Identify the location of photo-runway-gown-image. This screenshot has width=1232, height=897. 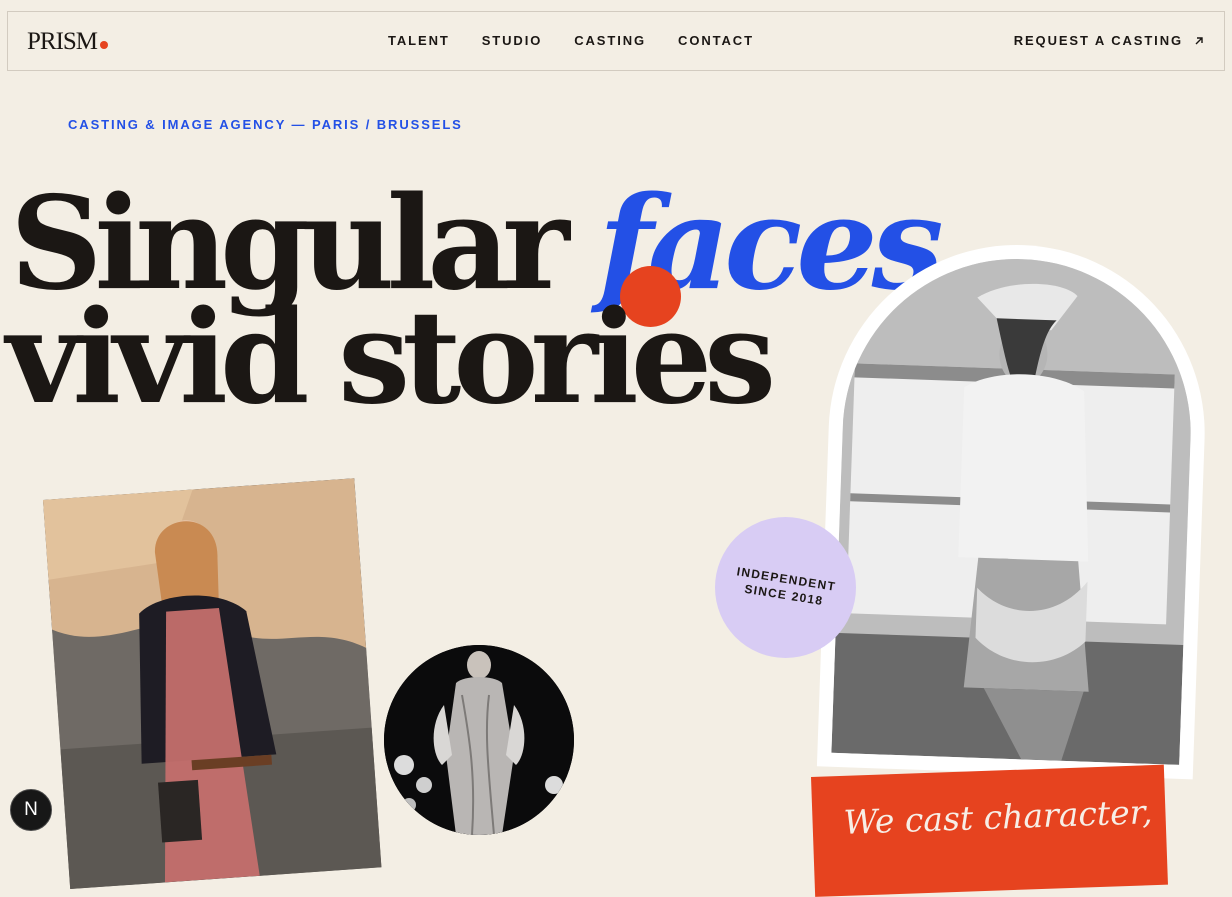
(479, 740).